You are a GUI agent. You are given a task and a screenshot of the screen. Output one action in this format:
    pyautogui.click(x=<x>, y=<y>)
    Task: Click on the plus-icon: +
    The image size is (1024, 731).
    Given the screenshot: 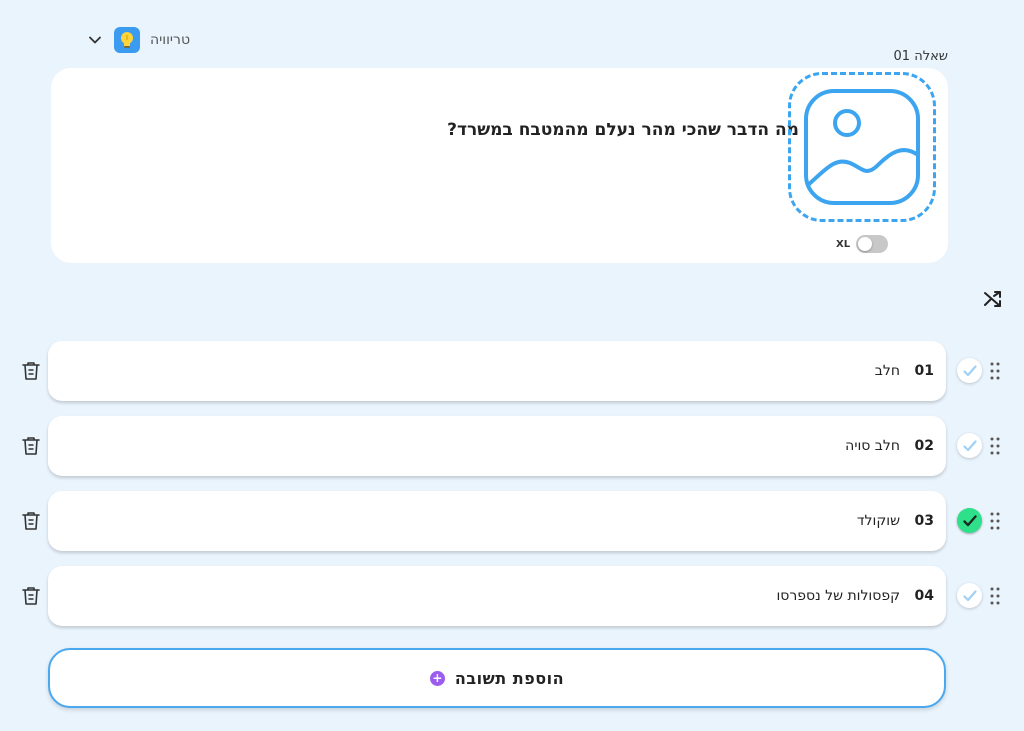 What is the action you would take?
    pyautogui.click(x=437, y=678)
    